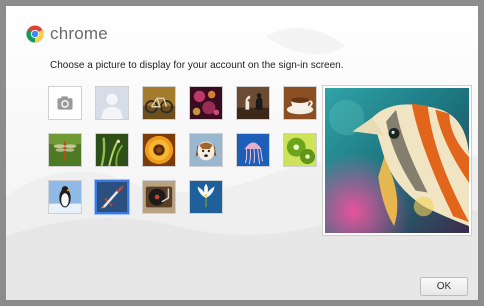 Image resolution: width=484 pixels, height=306 pixels. I want to click on picture-bokeh-lights, so click(206, 103).